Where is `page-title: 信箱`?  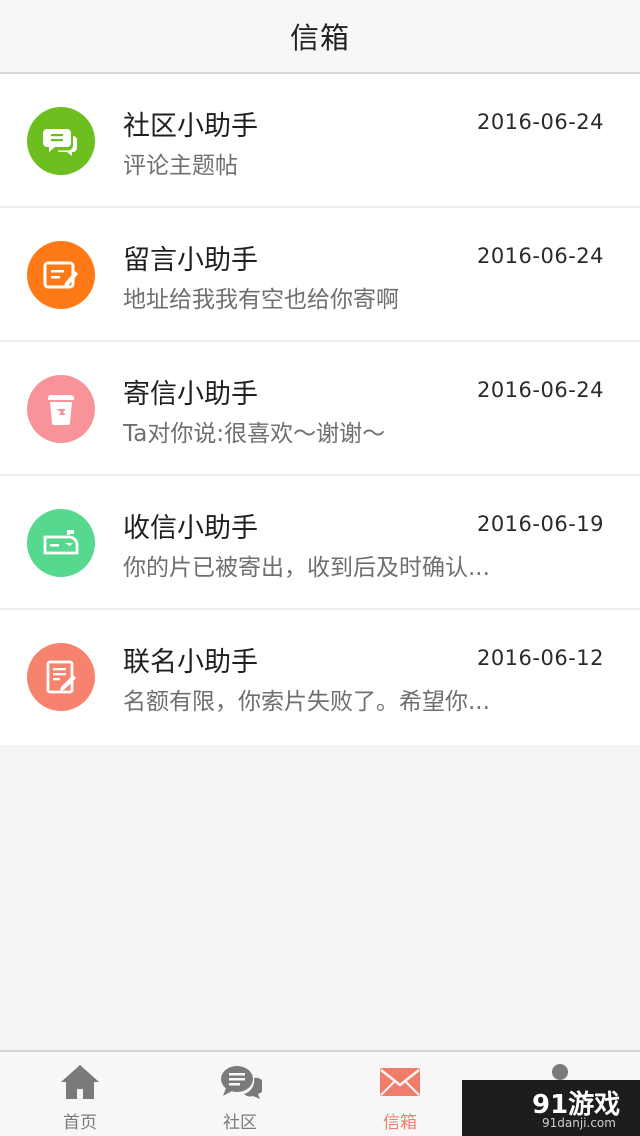
page-title: 信箱 is located at coordinates (319, 38).